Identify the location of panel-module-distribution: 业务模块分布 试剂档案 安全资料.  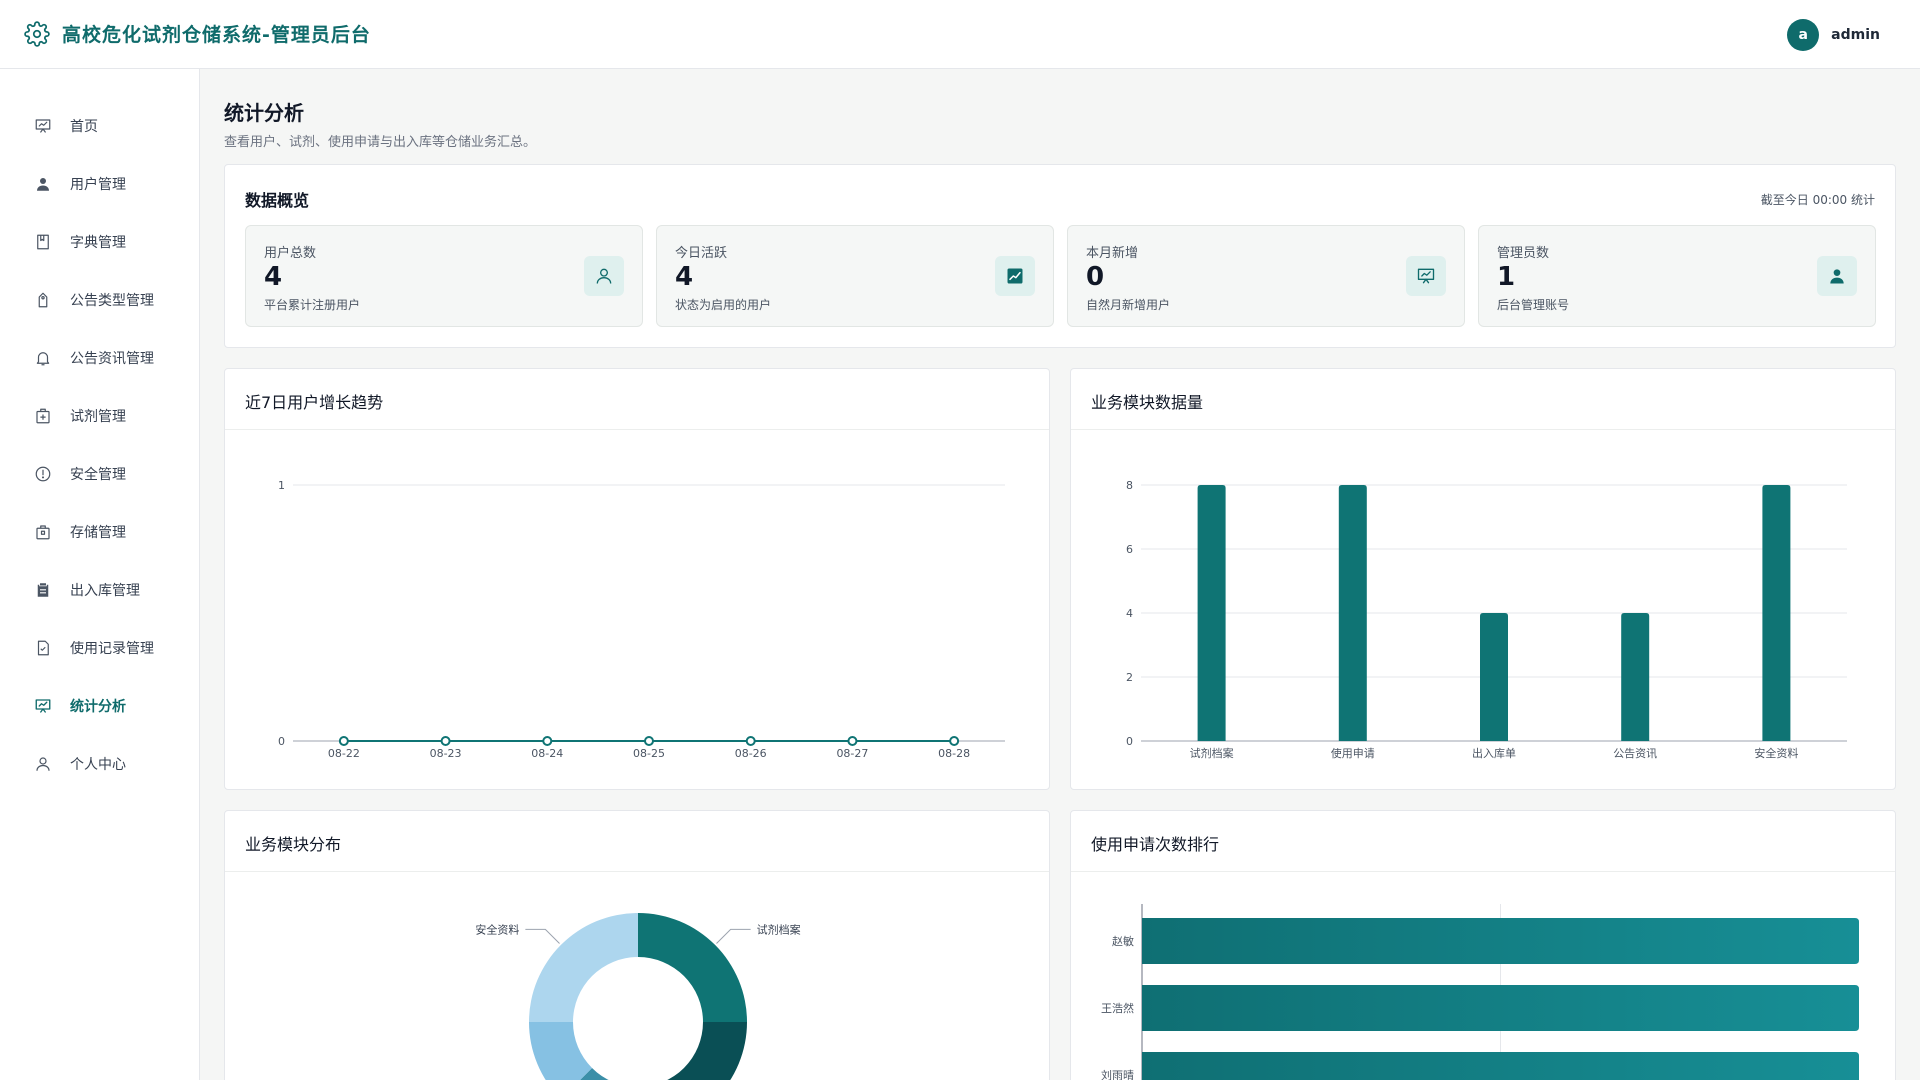
(637, 945).